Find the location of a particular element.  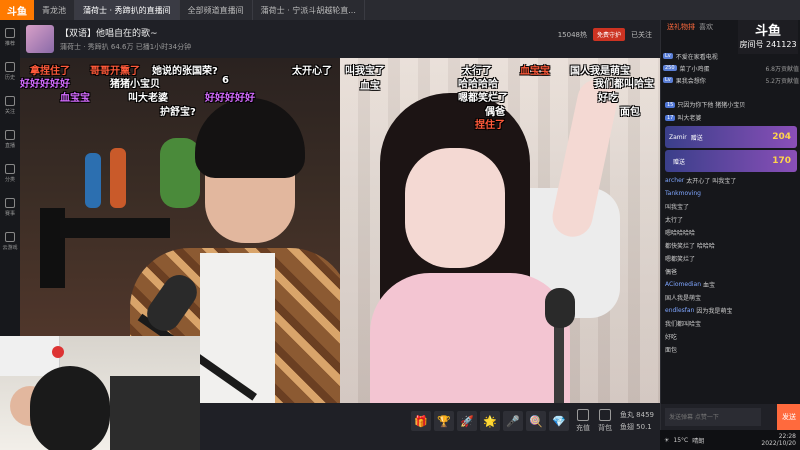

danmaku: 好吃 is located at coordinates (608, 98).